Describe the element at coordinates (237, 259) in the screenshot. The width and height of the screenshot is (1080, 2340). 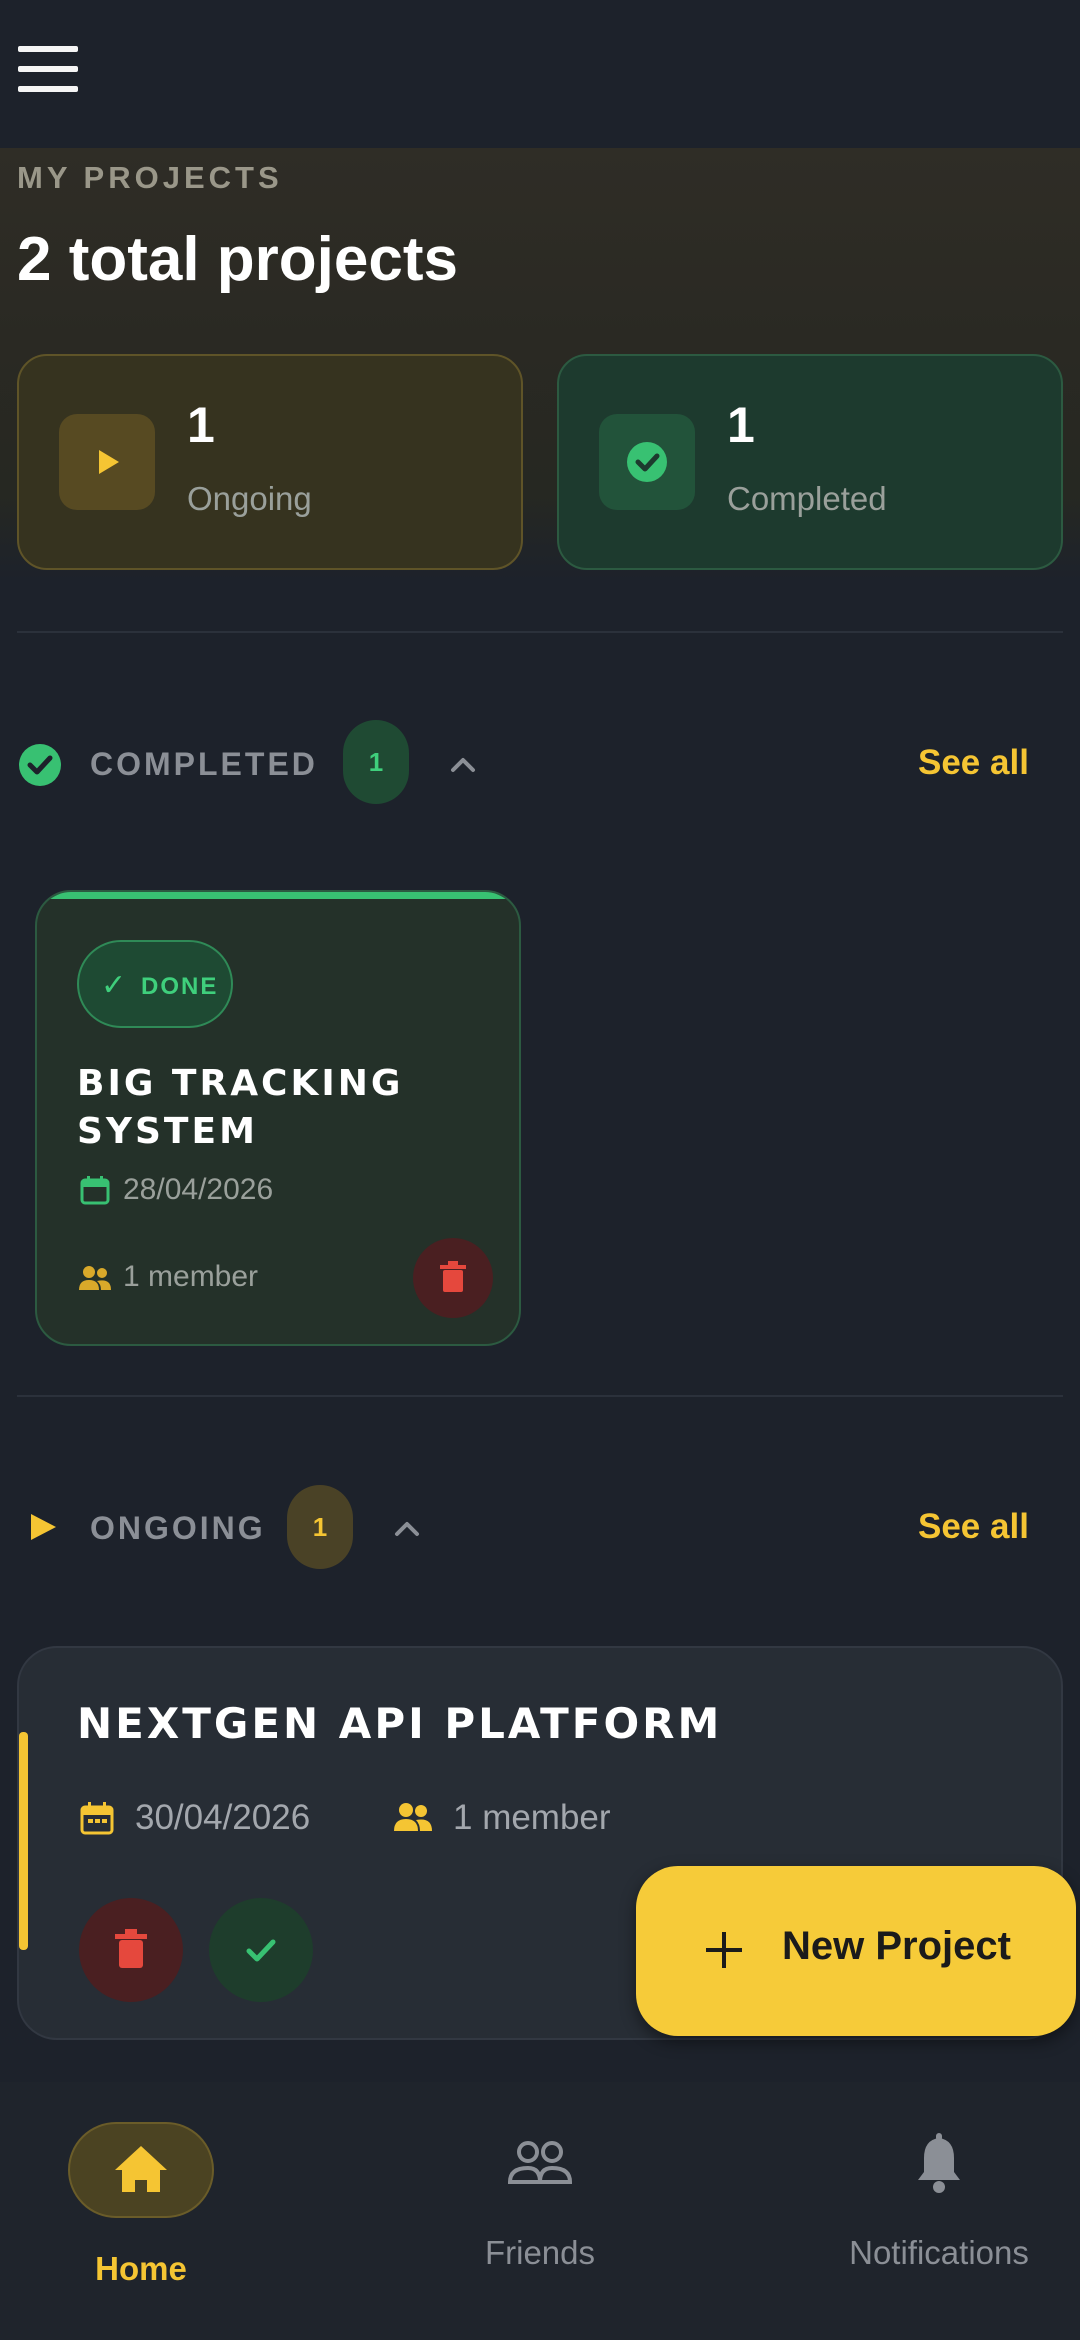
I see `page-title: 2 total projects` at that location.